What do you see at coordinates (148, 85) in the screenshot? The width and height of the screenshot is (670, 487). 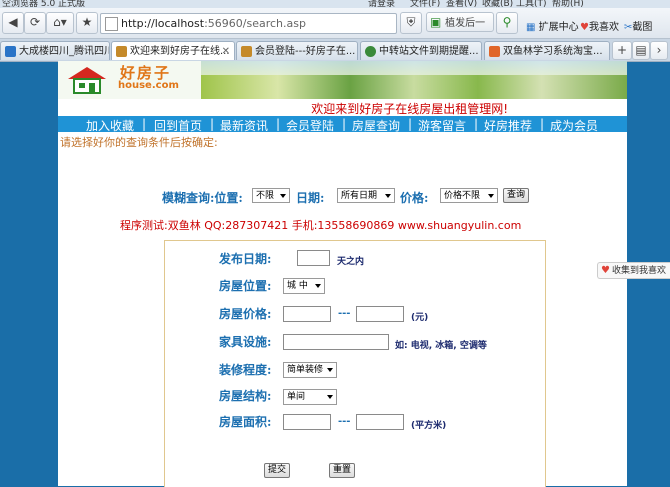 I see `logo-domain: house.com` at bounding box center [148, 85].